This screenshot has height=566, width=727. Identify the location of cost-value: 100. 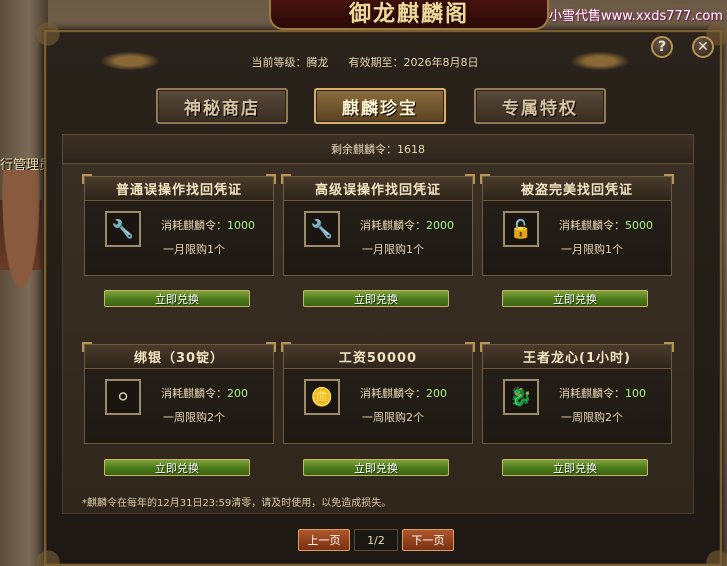
(635, 393).